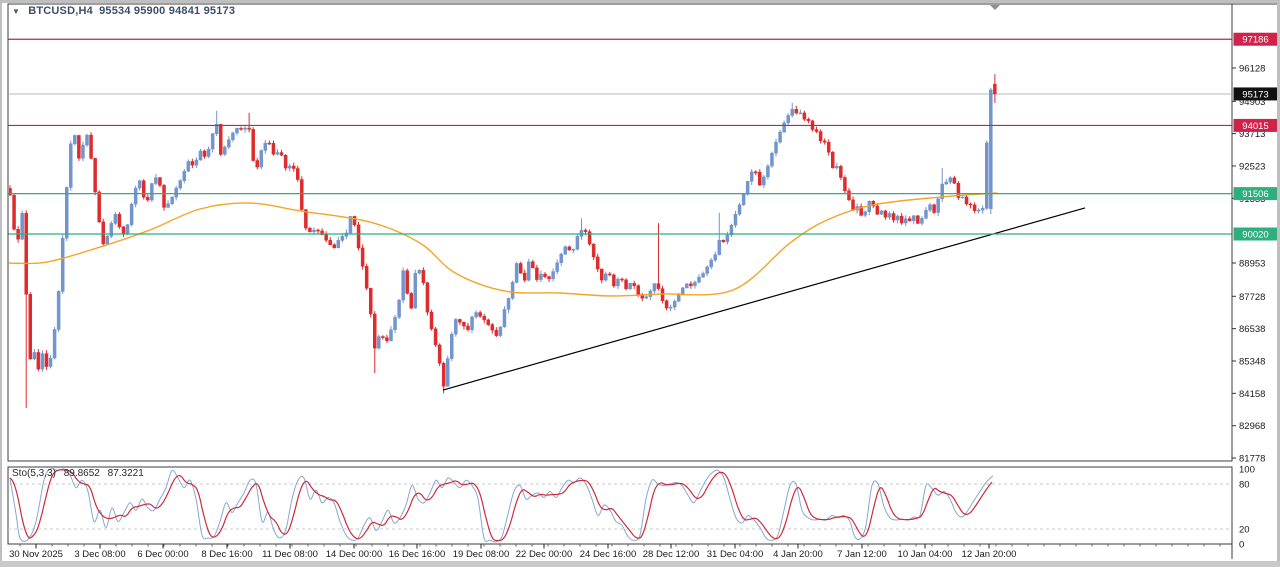 The height and width of the screenshot is (567, 1280). I want to click on window-frame-bottom, so click(640, 564).